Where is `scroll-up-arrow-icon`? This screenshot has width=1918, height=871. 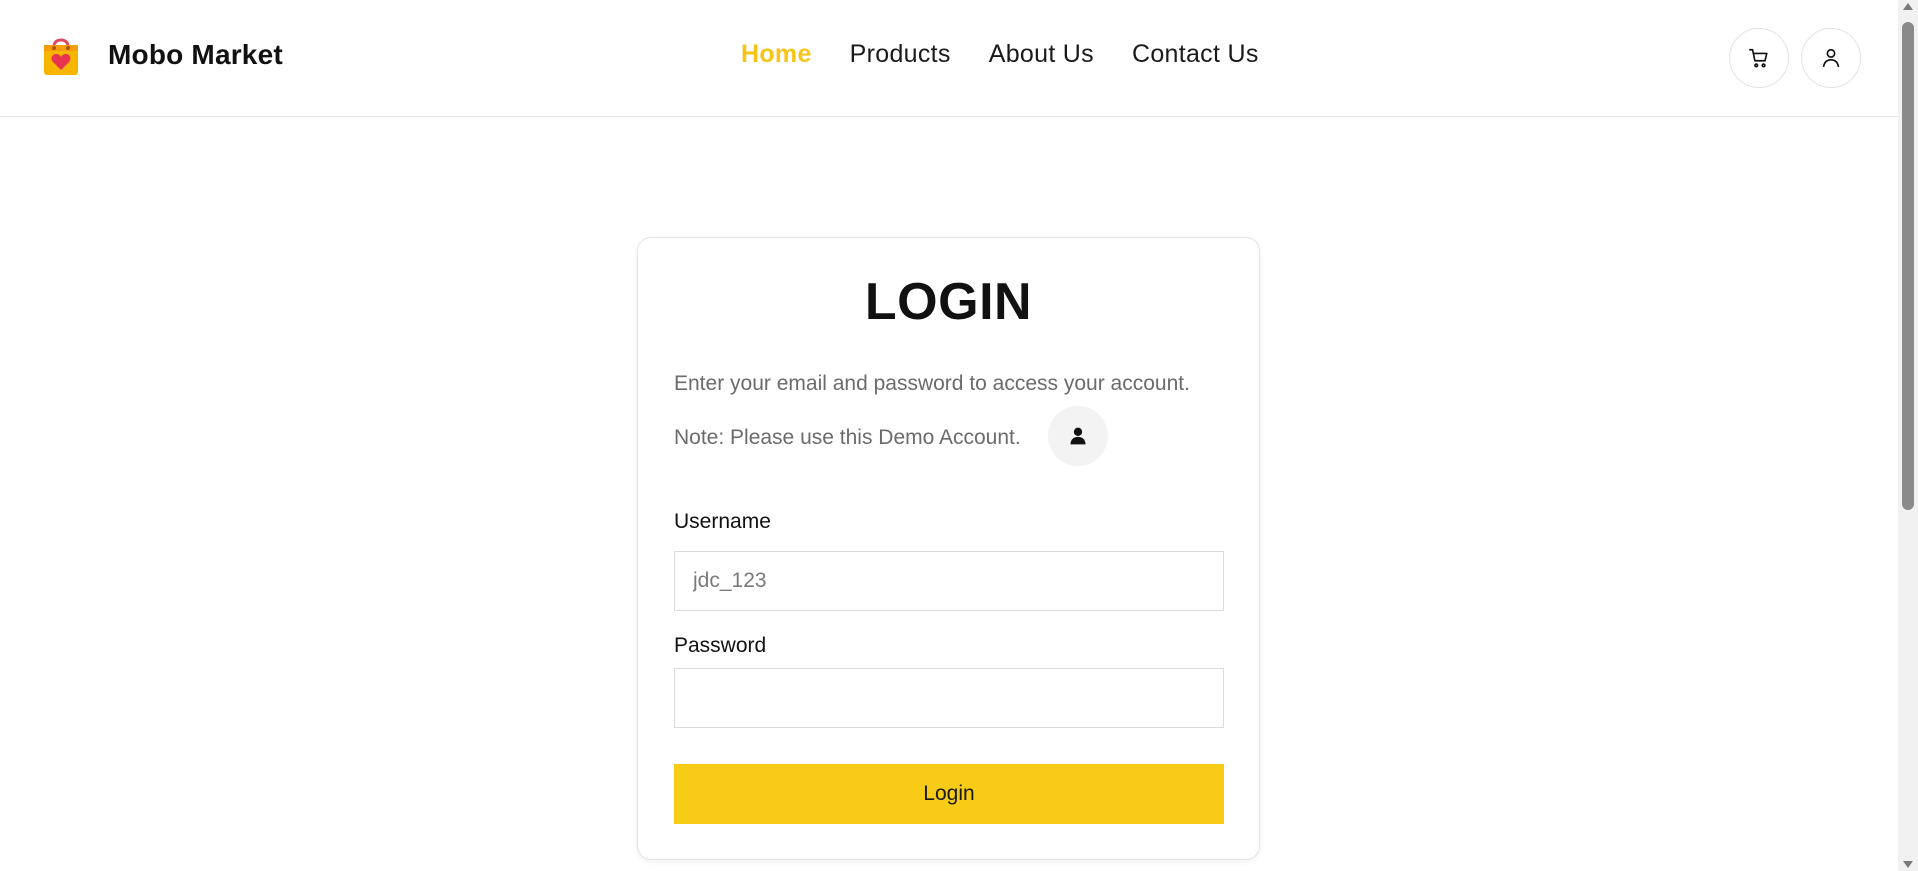
scroll-up-arrow-icon is located at coordinates (1908, 6).